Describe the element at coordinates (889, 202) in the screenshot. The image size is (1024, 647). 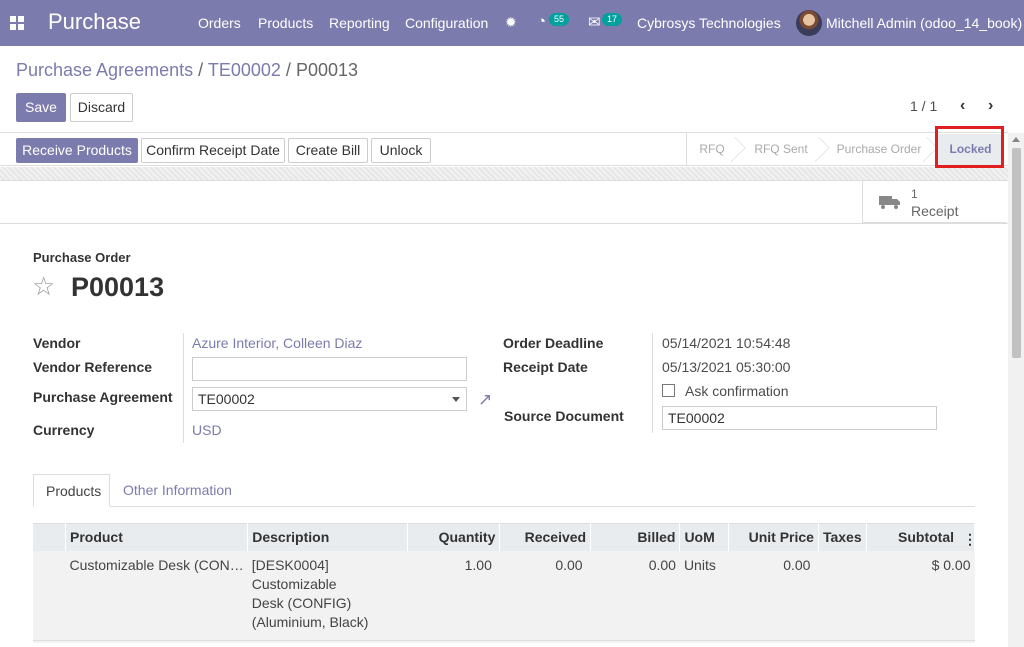
I see `truck-icon` at that location.